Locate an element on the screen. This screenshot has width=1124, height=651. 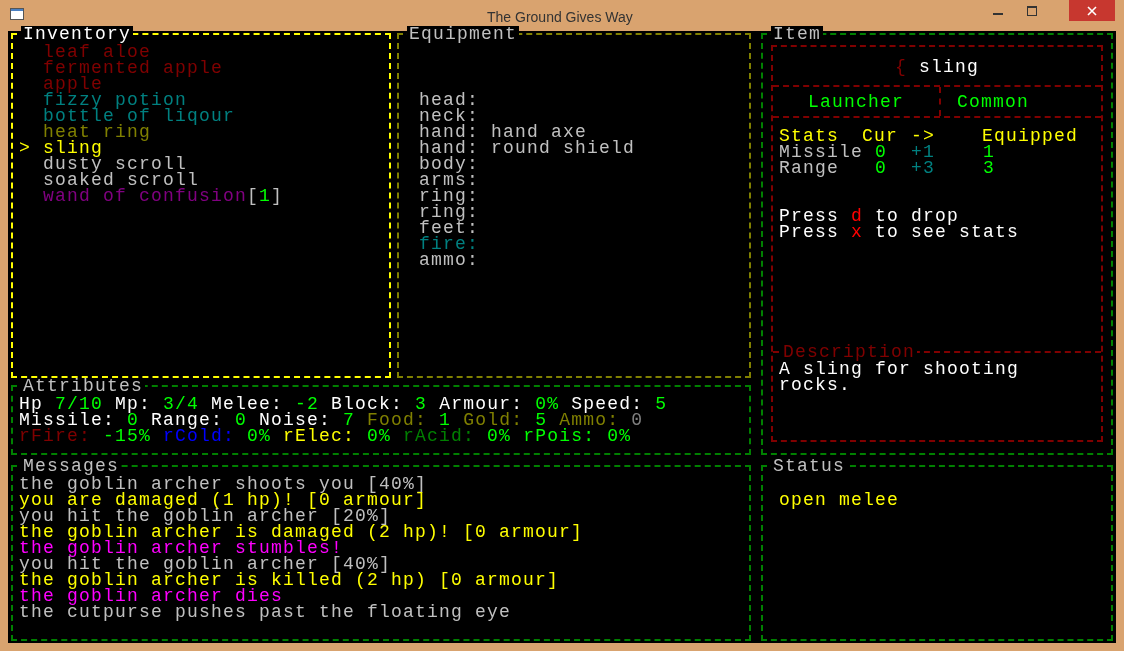
stat-equipped: 3 is located at coordinates (989, 168).